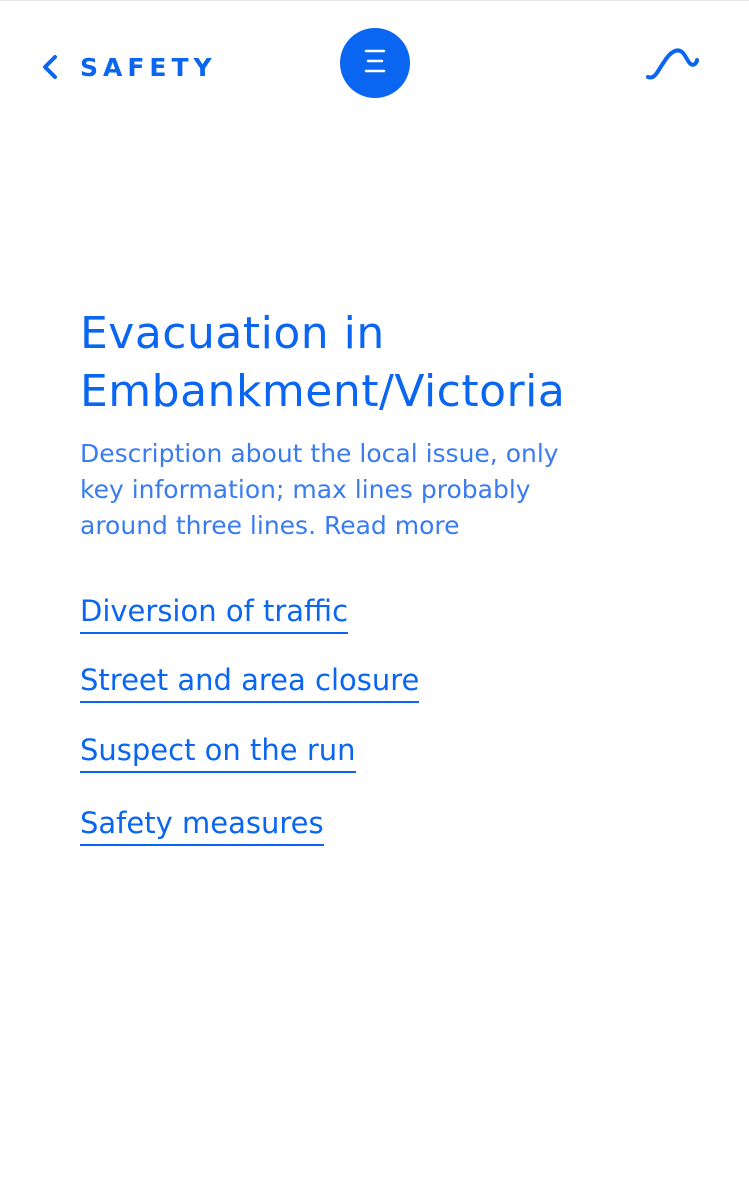 Image resolution: width=749 pixels, height=1195 pixels. What do you see at coordinates (319, 453) in the screenshot?
I see `description-line: Description about the local issue, only` at bounding box center [319, 453].